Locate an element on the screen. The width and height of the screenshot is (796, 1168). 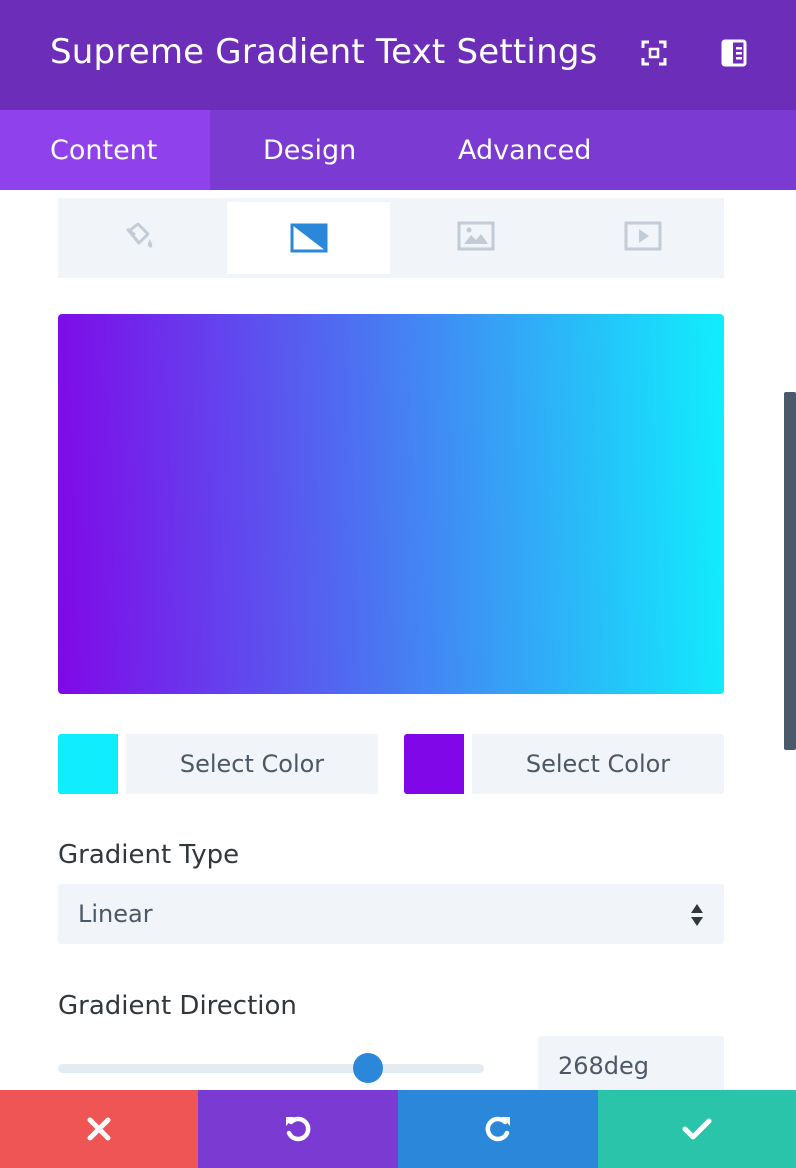
undo-icon is located at coordinates (298, 1129).